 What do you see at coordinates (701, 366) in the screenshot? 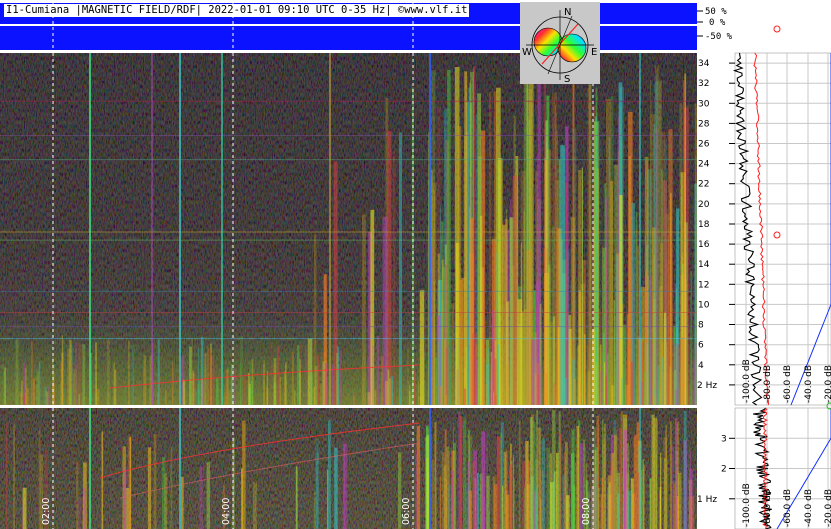
I see `freq-tick-4: 4` at bounding box center [701, 366].